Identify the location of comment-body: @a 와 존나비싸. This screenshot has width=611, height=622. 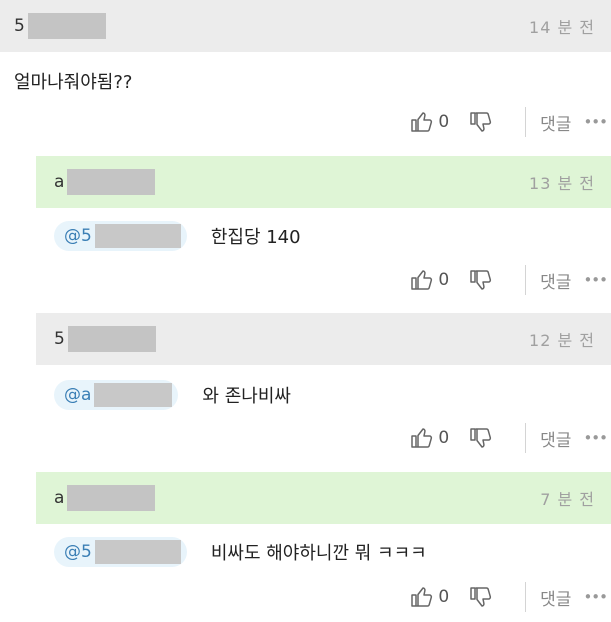
(172, 395).